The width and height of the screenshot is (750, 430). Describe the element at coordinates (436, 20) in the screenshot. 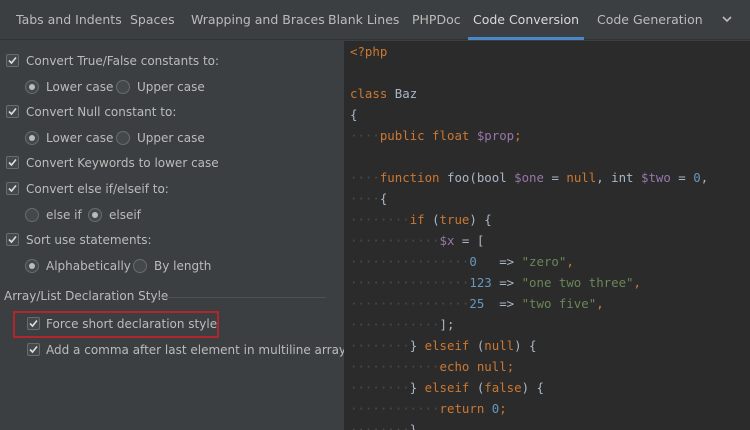

I see `tab-phpdoc: PHPDoc` at that location.